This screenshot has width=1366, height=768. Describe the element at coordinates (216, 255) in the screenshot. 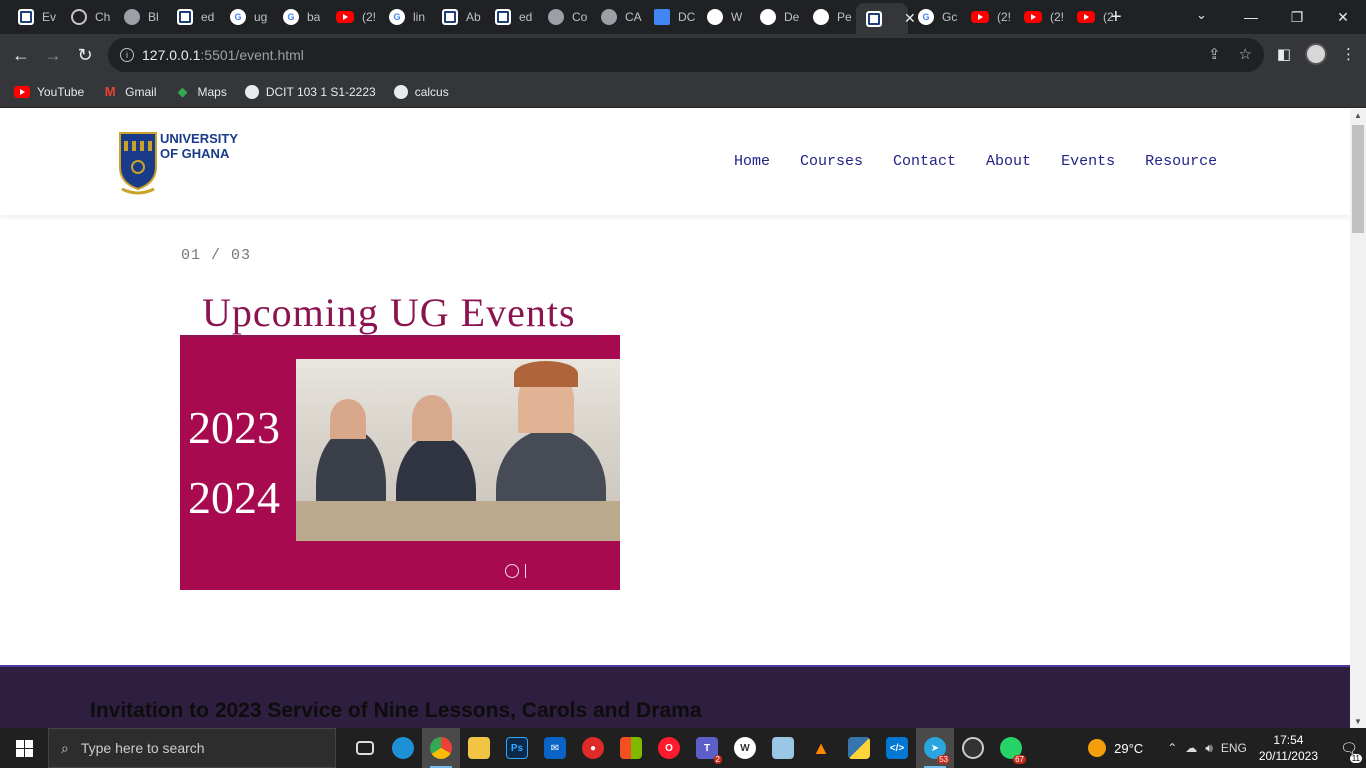

I see `slide-counter: 01 / 03` at that location.